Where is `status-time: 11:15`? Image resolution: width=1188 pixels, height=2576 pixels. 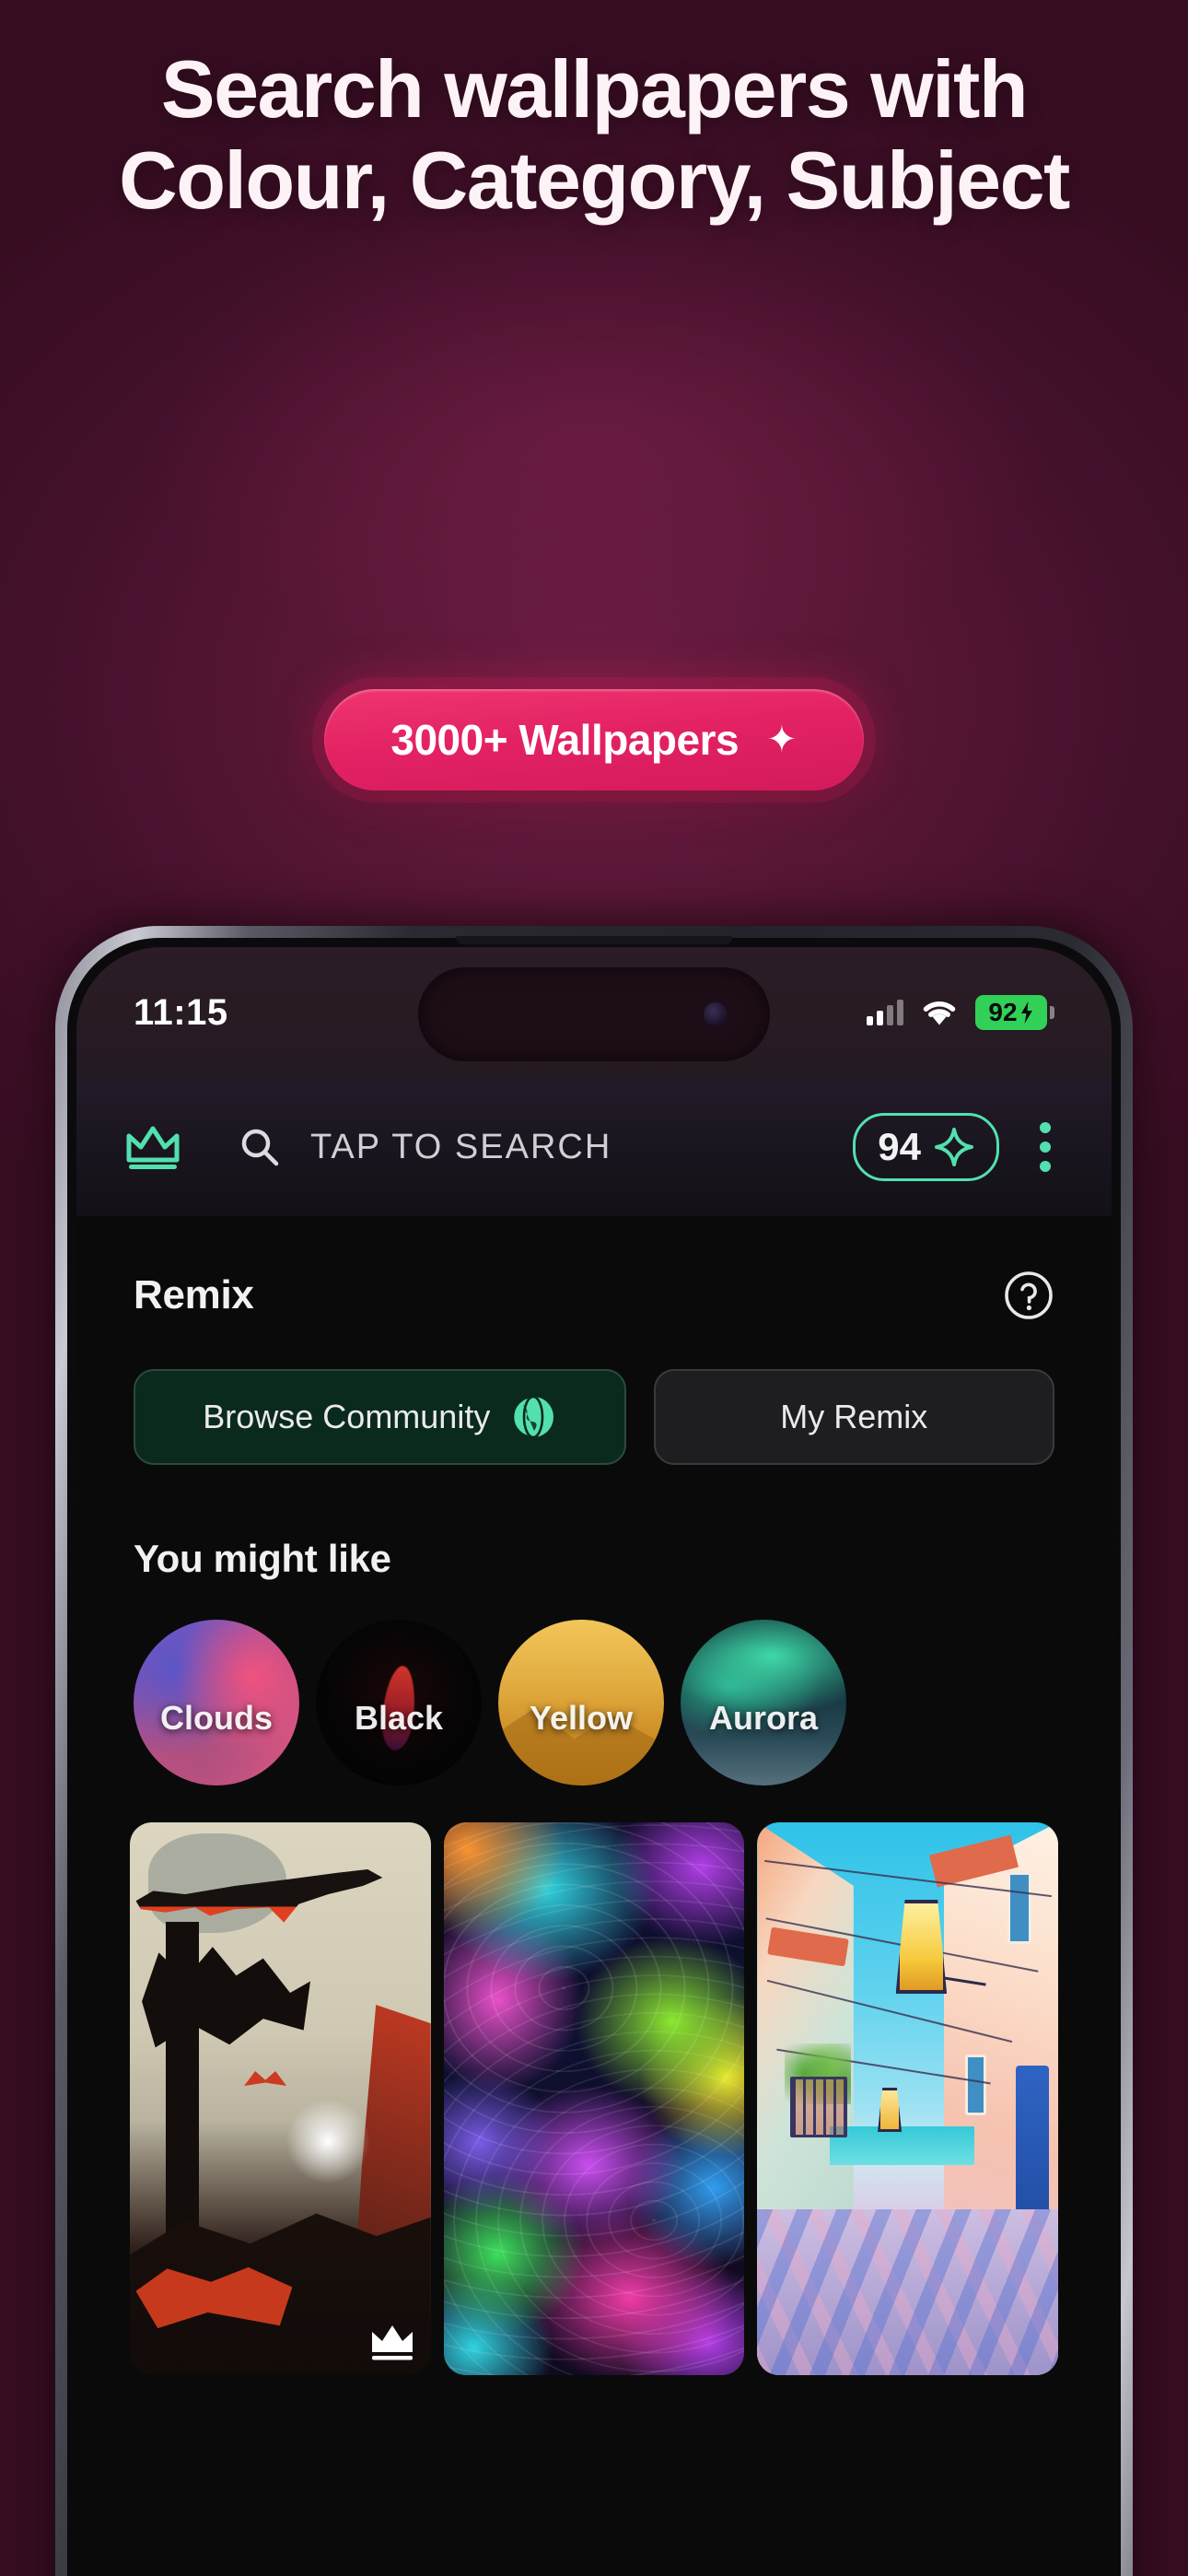 status-time: 11:15 is located at coordinates (181, 1012).